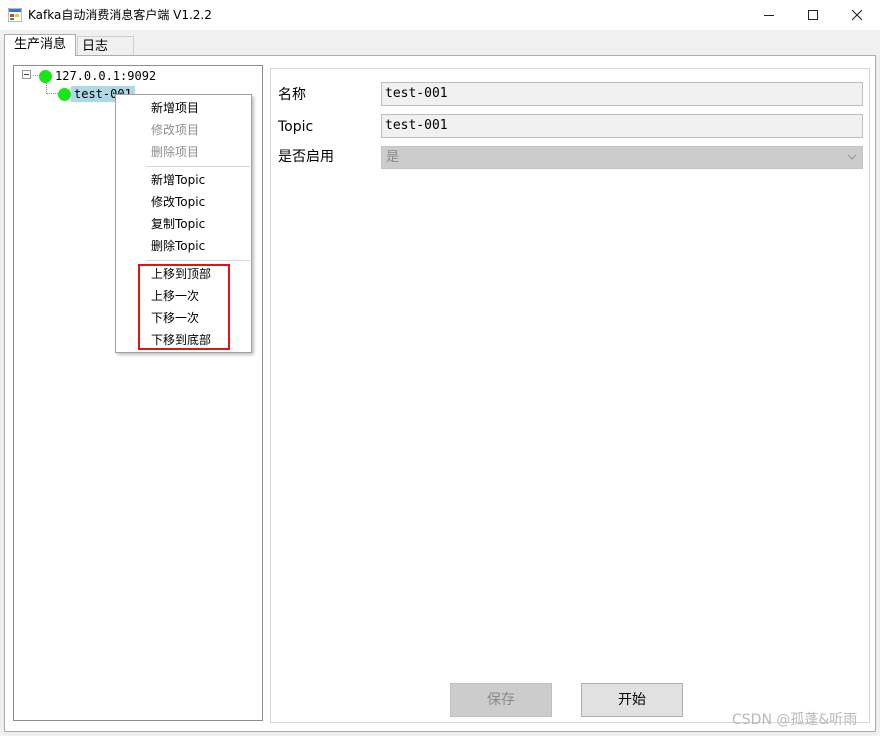 Image resolution: width=880 pixels, height=736 pixels. I want to click on menu-item-move-to-top: 上移到顶部, so click(181, 274).